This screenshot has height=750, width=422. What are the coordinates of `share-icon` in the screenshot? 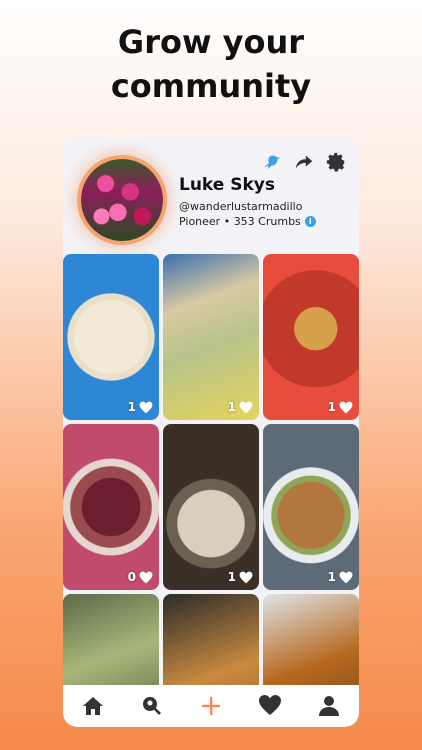 It's located at (304, 162).